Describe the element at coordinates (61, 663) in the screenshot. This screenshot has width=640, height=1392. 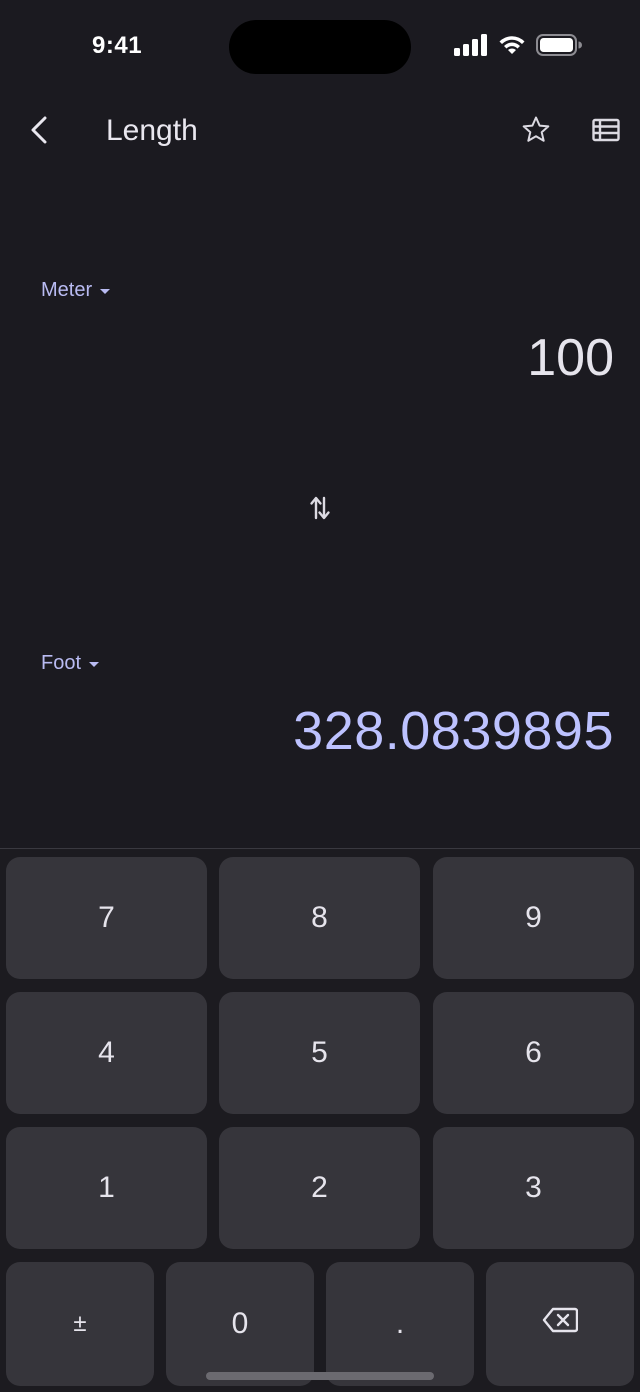
I see `to-unit-label: Foot` at that location.